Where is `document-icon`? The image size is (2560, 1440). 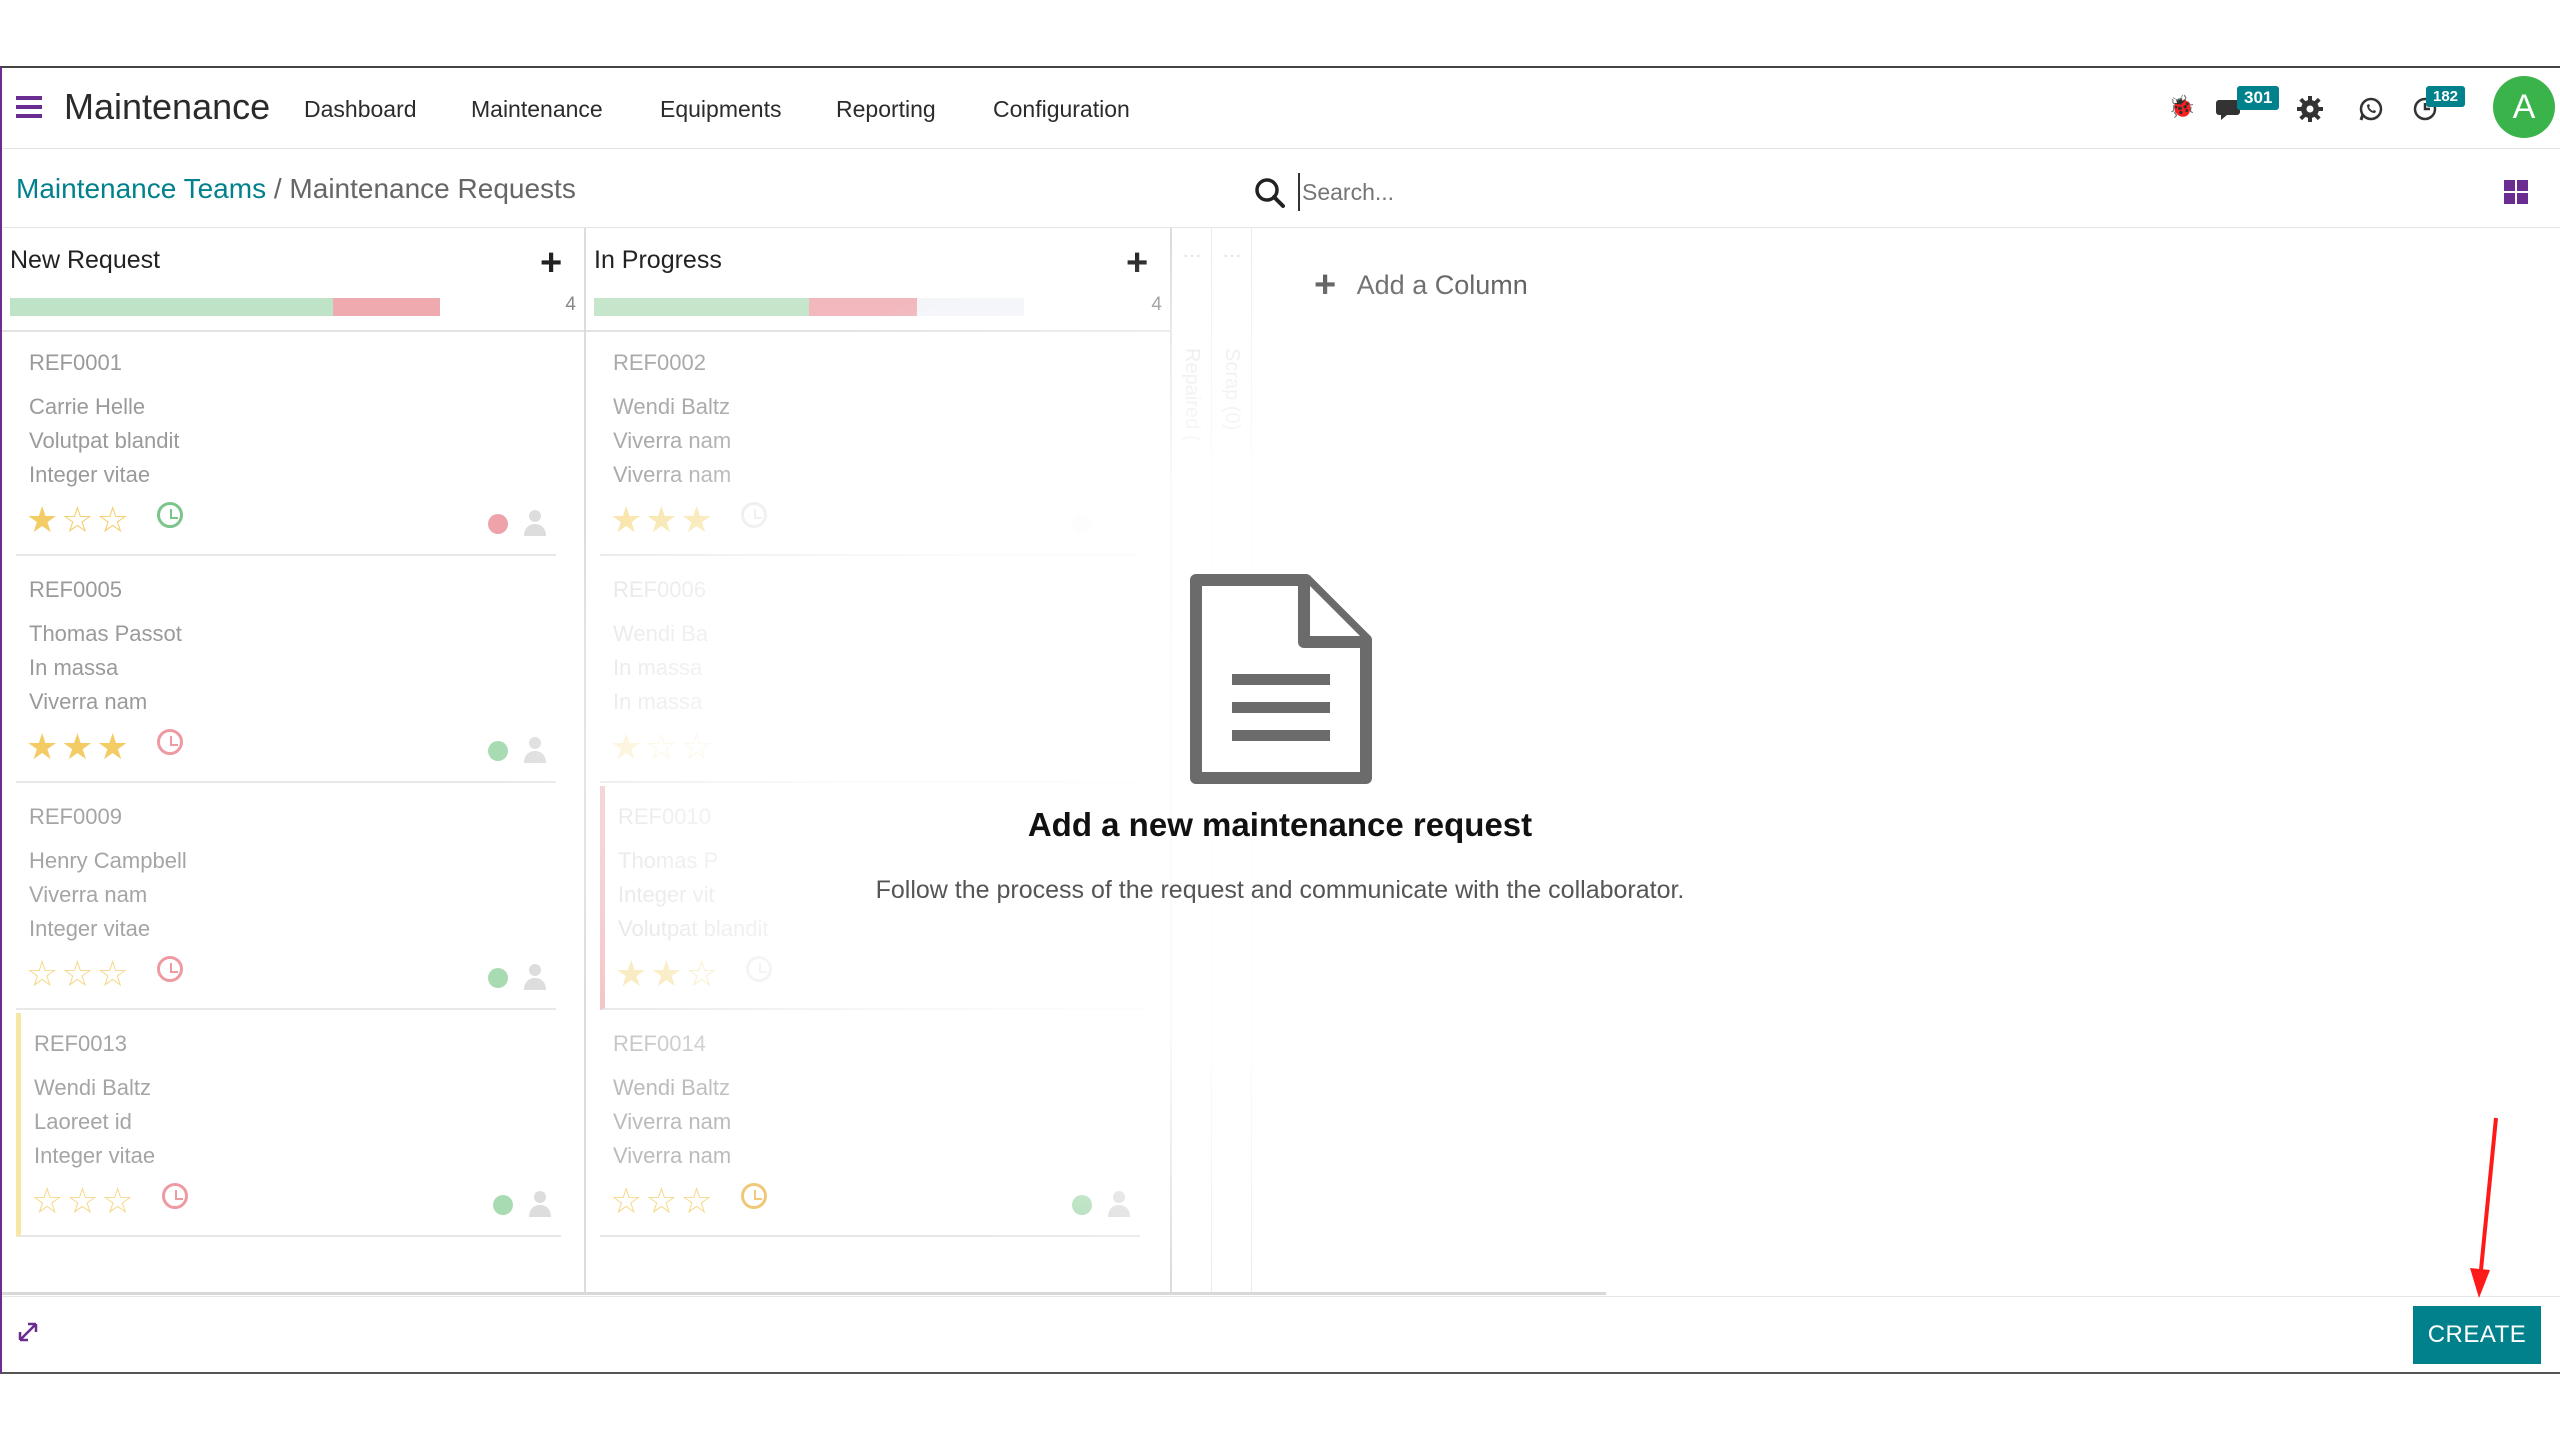 document-icon is located at coordinates (1281, 682).